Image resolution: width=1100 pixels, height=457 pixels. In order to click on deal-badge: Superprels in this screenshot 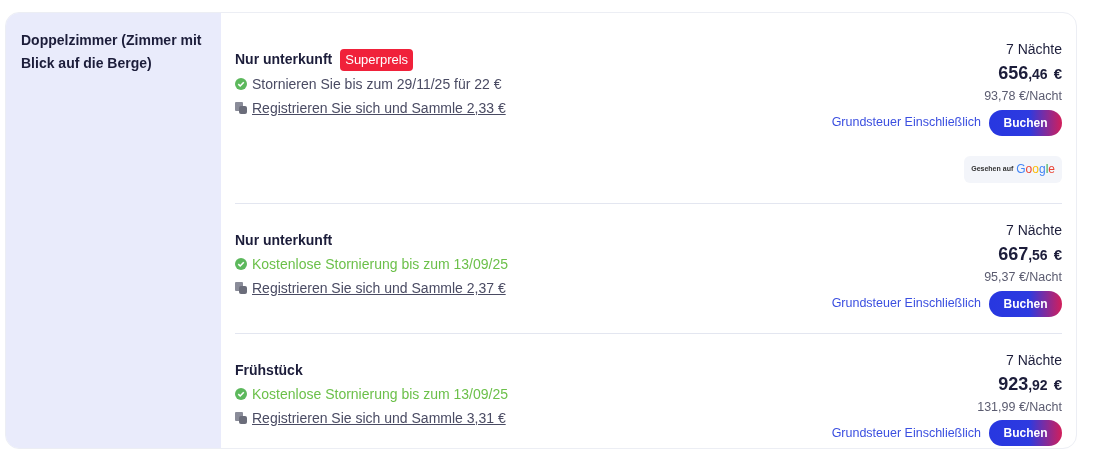, I will do `click(377, 60)`.